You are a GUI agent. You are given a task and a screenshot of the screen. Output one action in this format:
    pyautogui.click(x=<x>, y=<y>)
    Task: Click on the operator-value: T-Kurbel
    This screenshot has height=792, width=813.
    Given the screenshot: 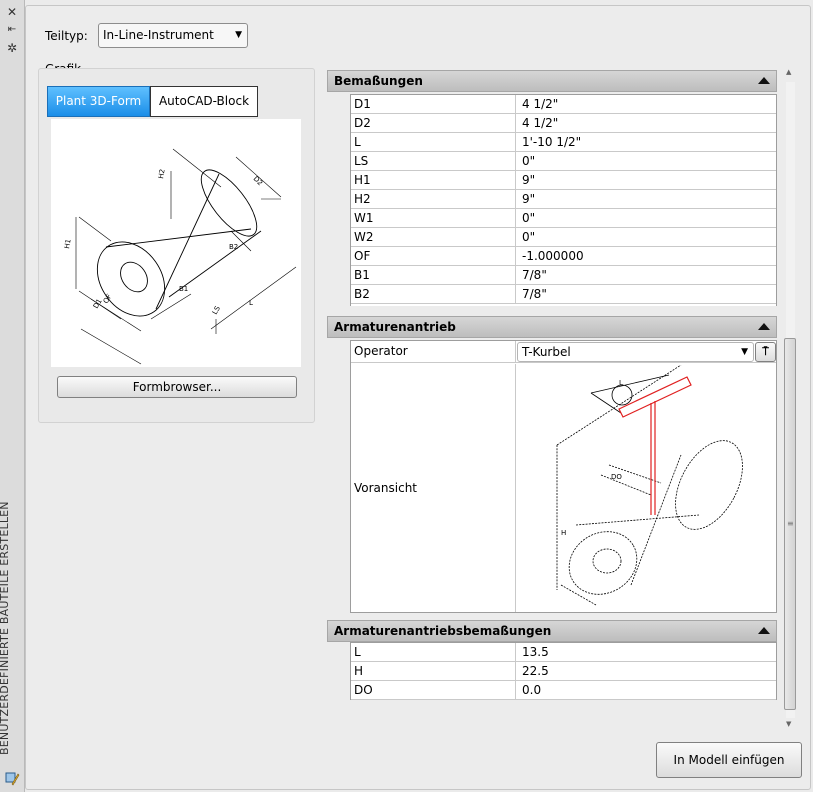 What is the action you would take?
    pyautogui.click(x=546, y=352)
    